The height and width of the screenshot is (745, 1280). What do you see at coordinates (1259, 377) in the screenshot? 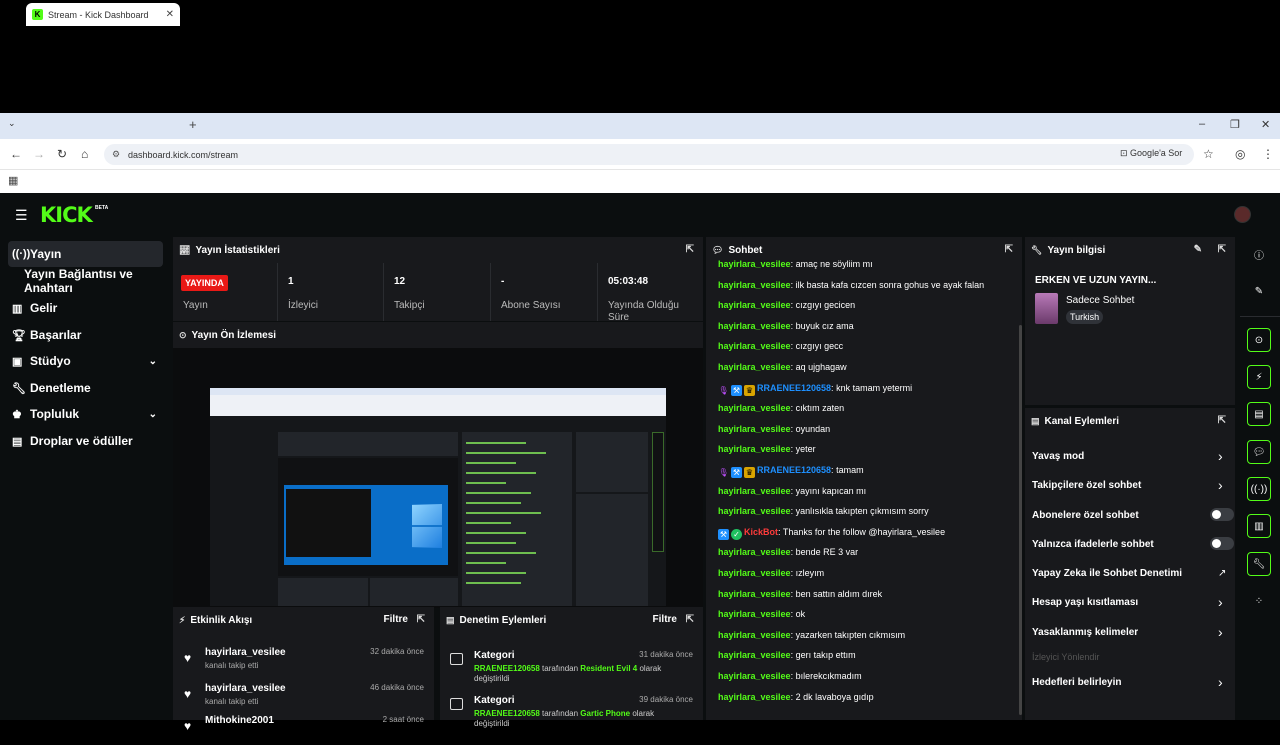
I see `activity-toggle-icon: ⚡︎` at bounding box center [1259, 377].